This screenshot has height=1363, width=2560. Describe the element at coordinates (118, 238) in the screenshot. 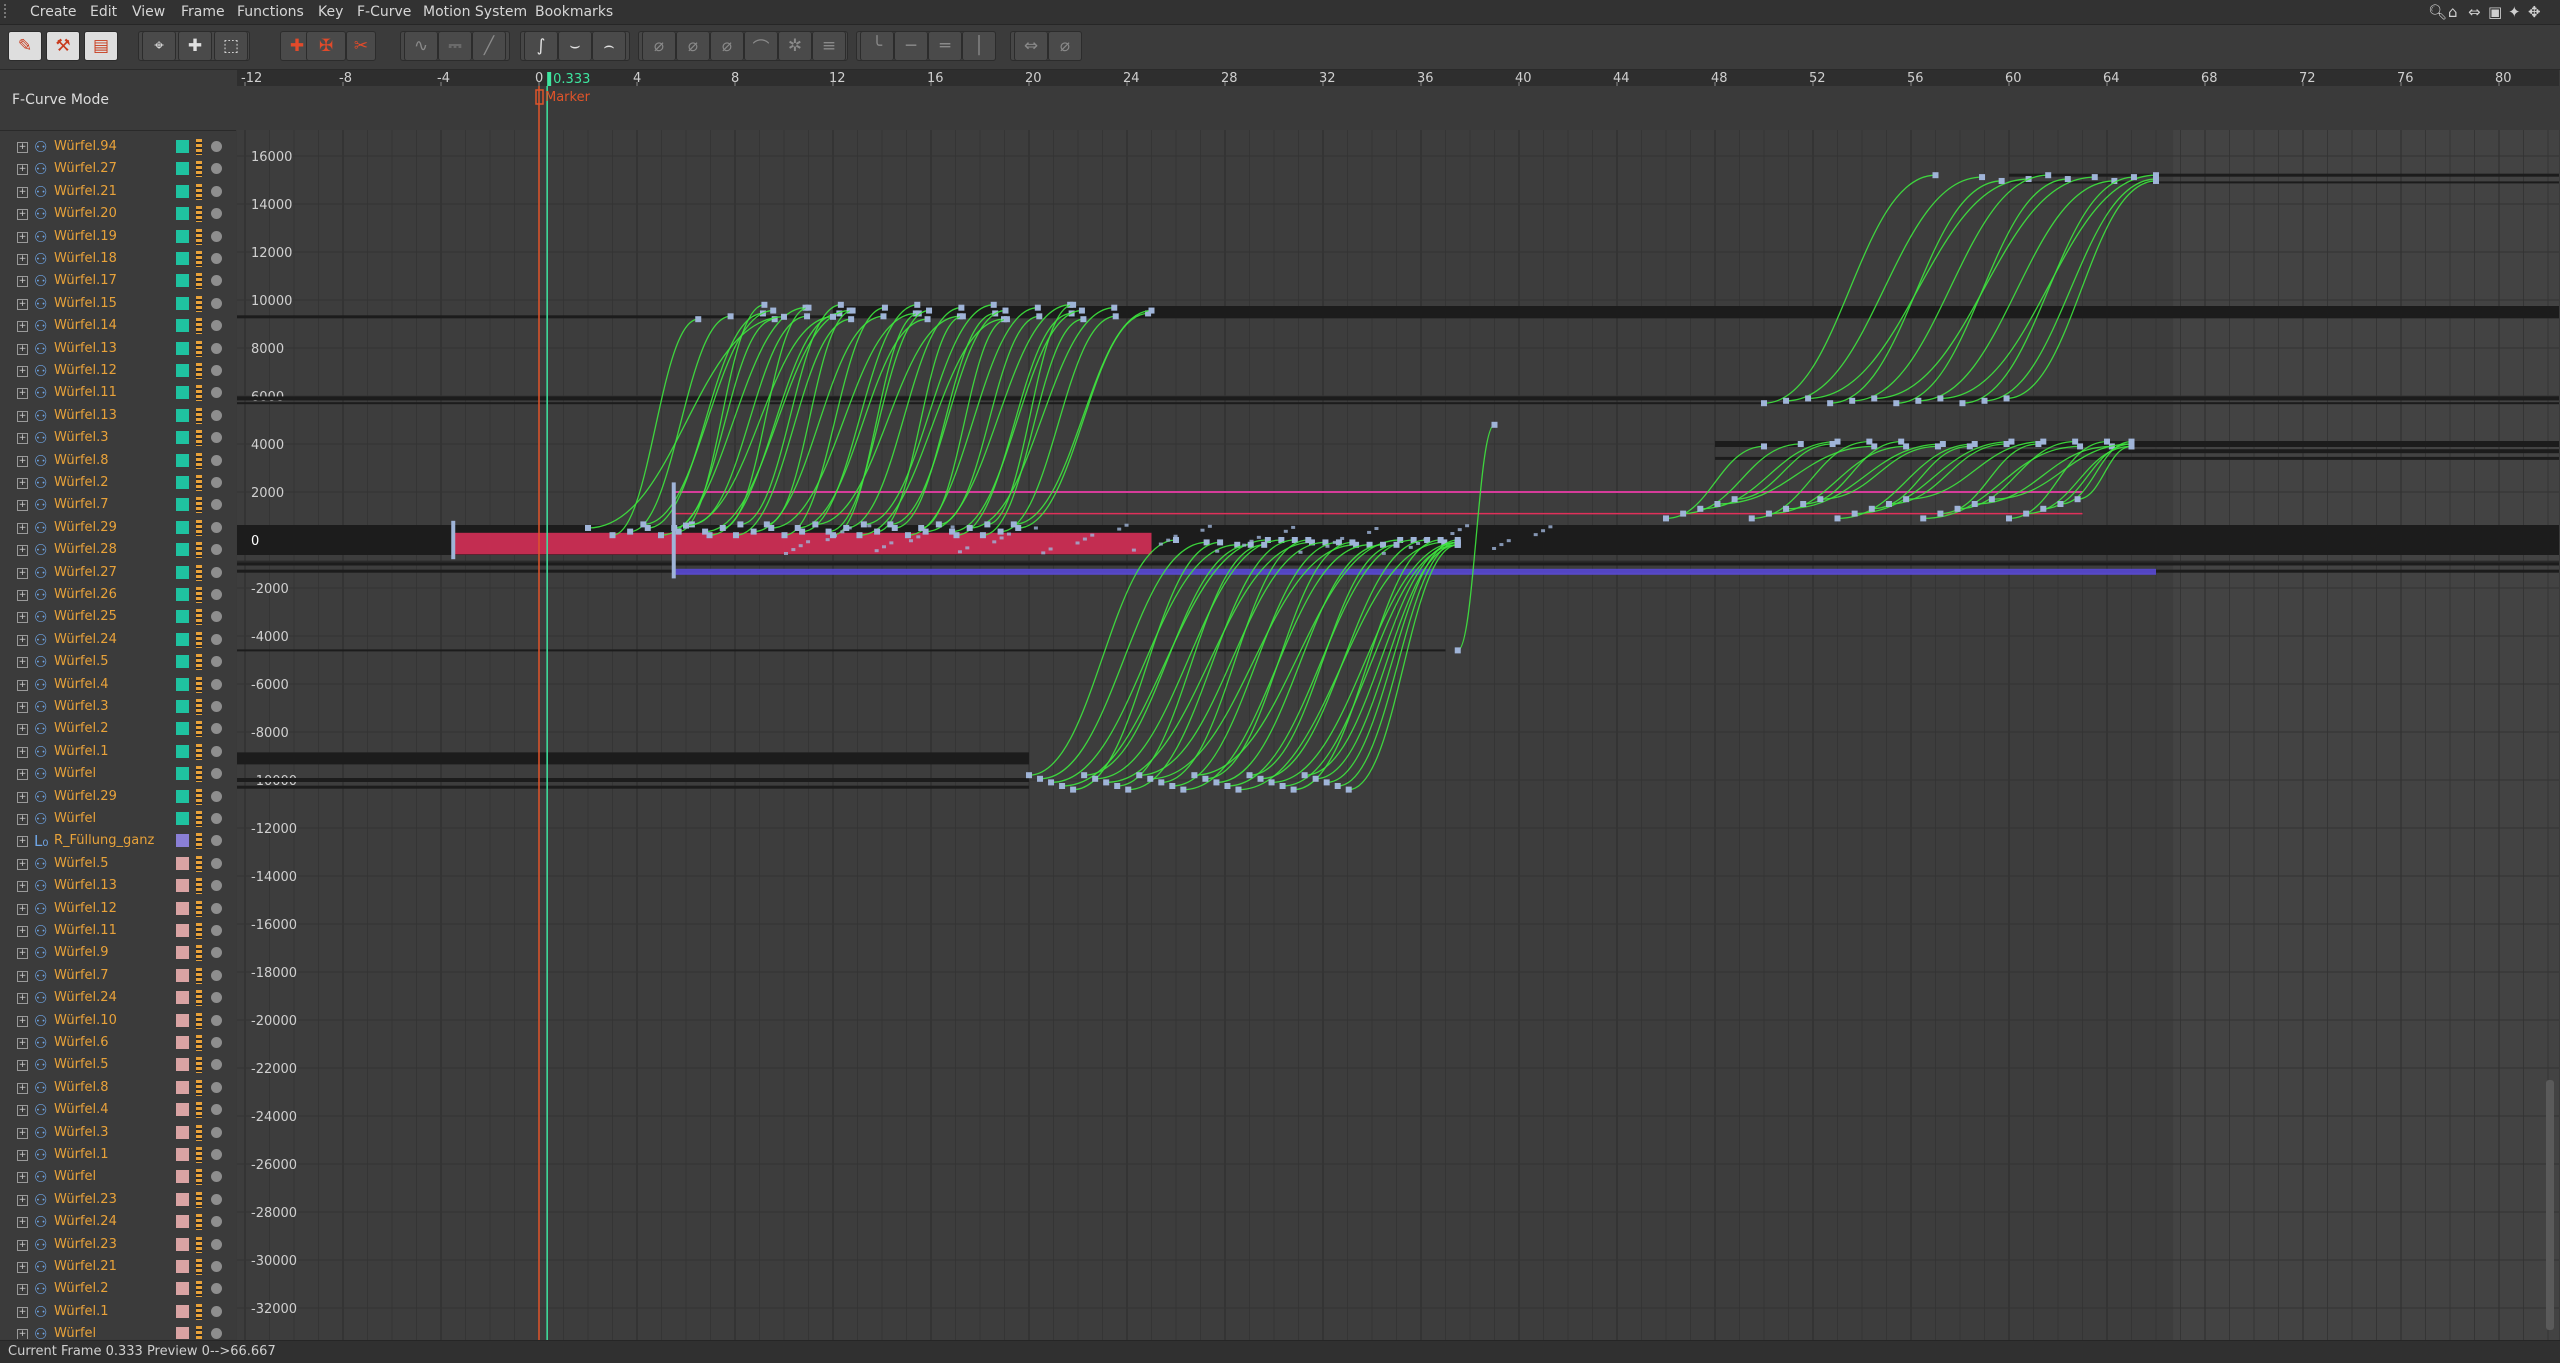

I see `tree-row: + ⚇ Würfel.19` at that location.